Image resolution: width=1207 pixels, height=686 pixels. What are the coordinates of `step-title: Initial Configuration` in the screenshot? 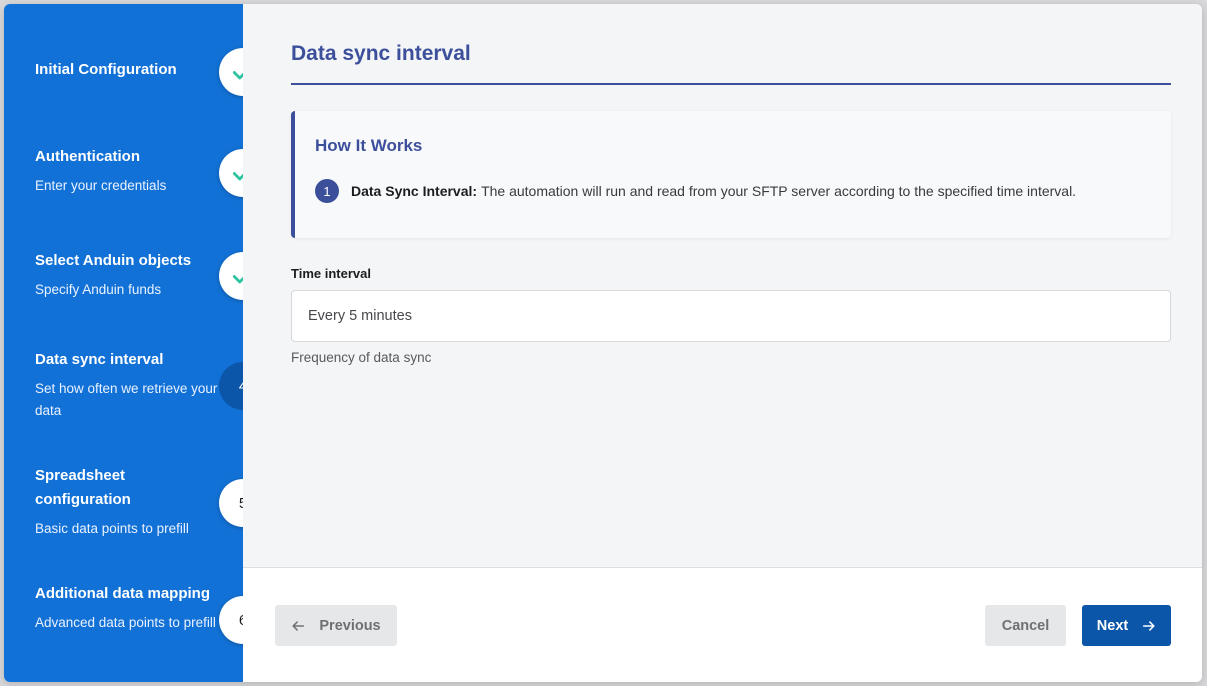 It's located at (106, 69).